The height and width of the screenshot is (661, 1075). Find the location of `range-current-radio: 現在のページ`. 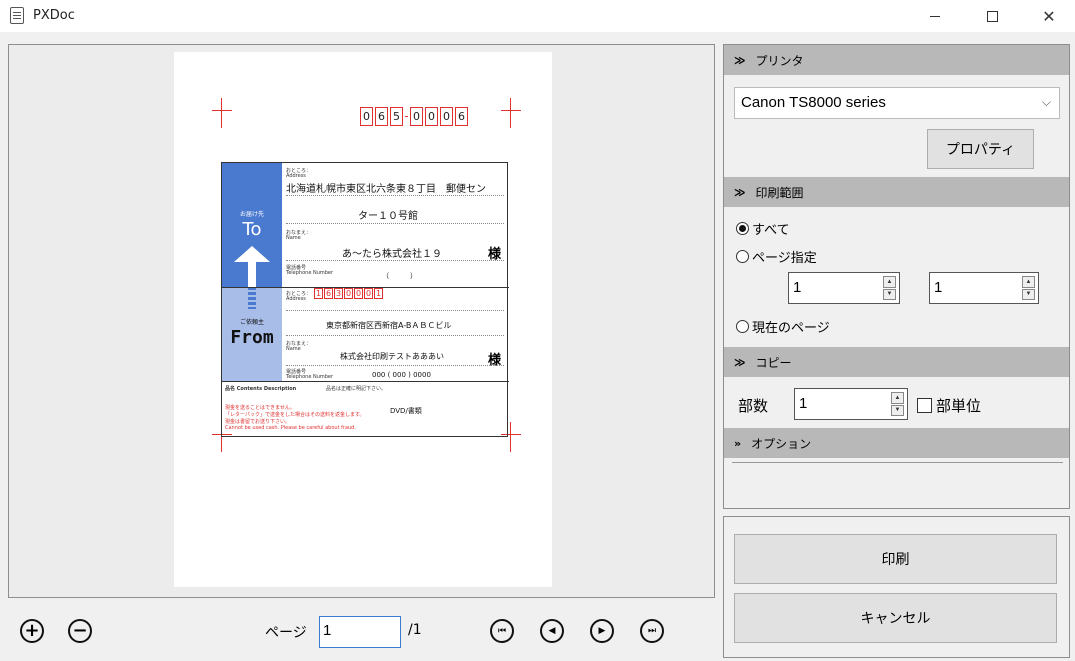

range-current-radio: 現在のページ is located at coordinates (783, 326).